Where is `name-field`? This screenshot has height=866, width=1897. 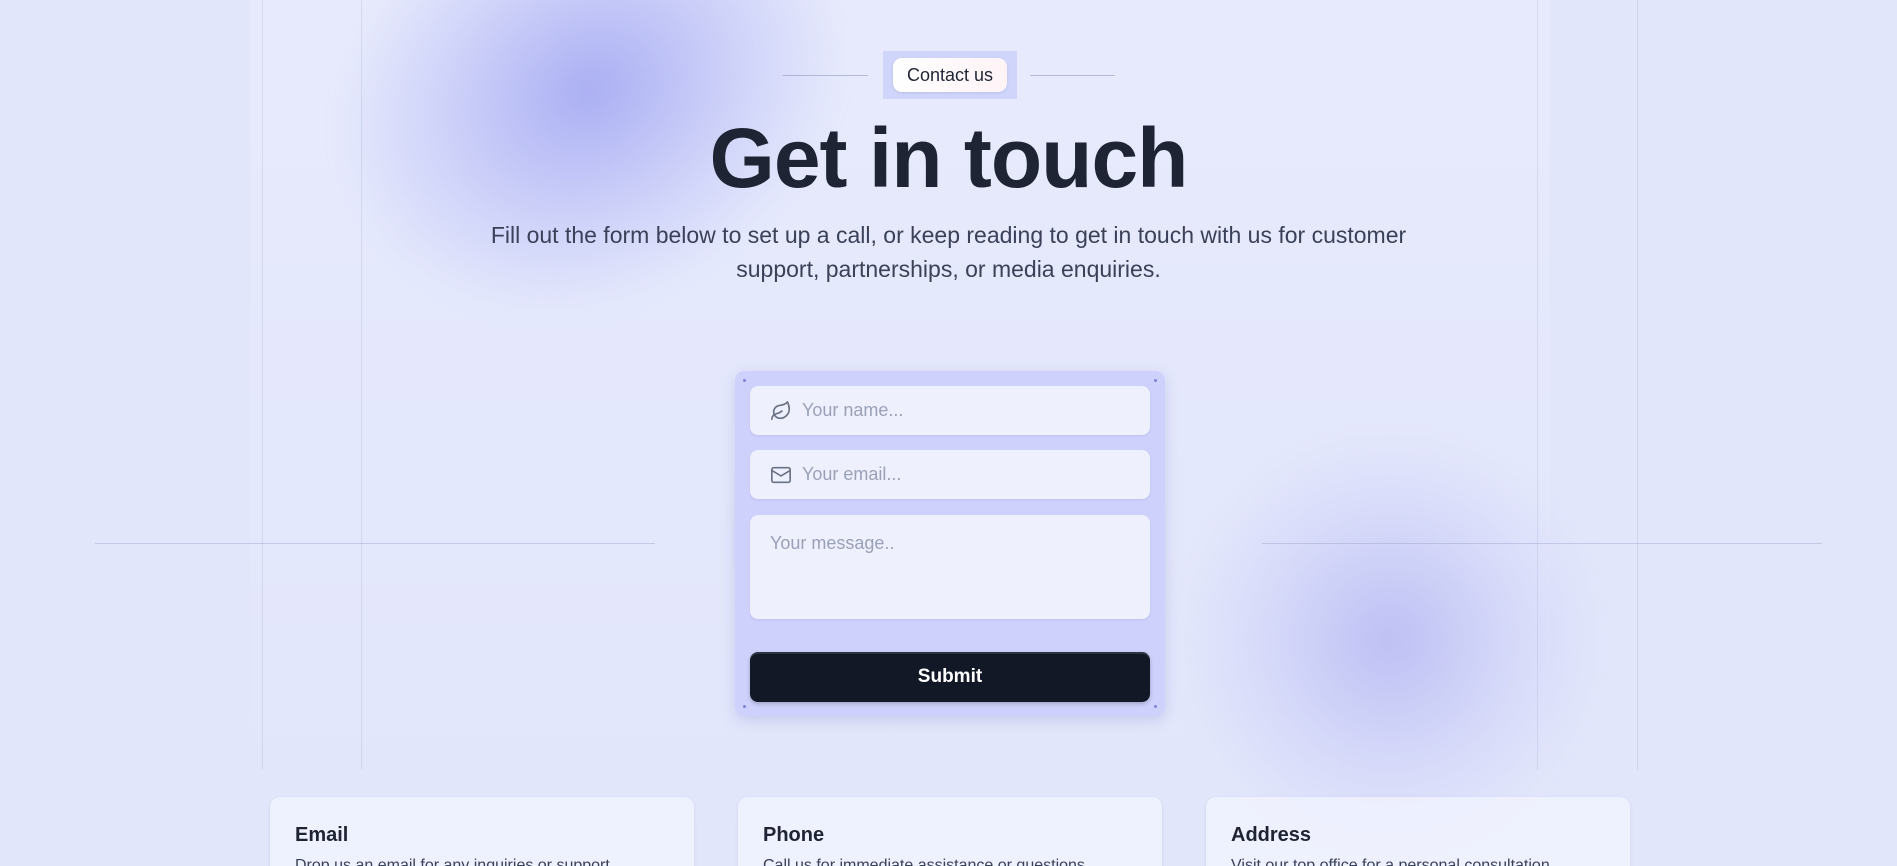
name-field is located at coordinates (950, 410).